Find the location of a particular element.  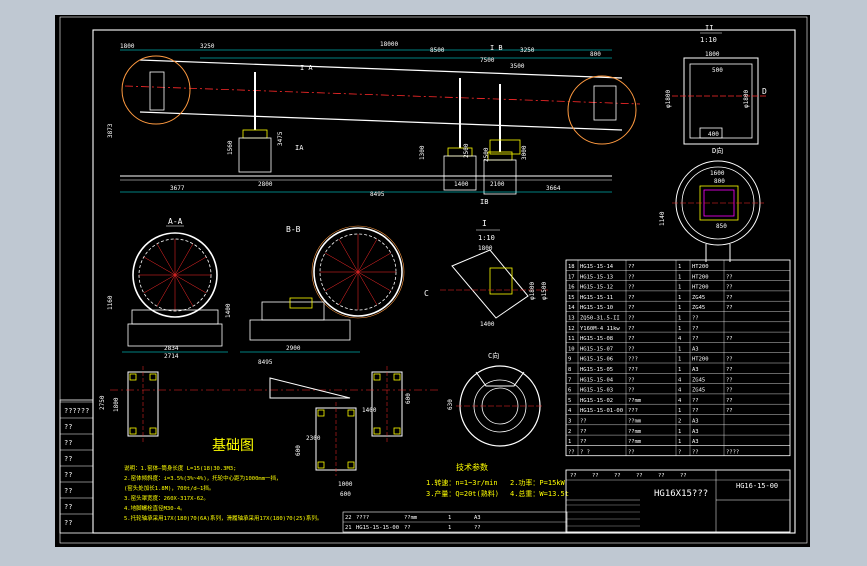

bom-cell: 3 is located at coordinates (569, 422).